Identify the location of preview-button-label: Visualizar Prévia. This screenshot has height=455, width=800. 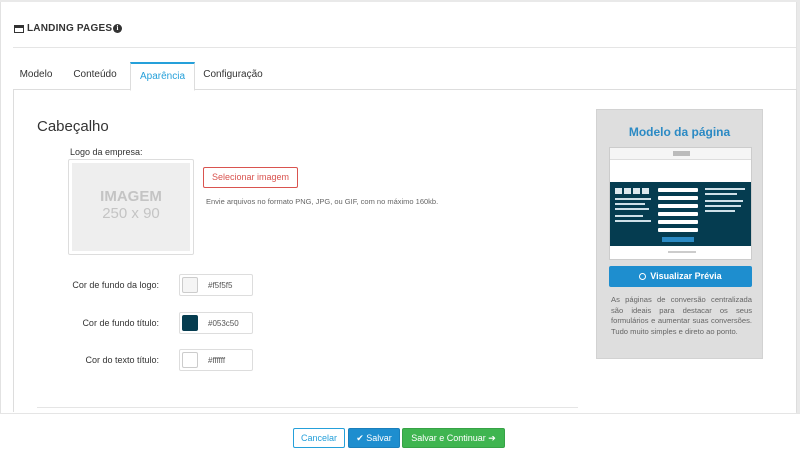
(686, 276).